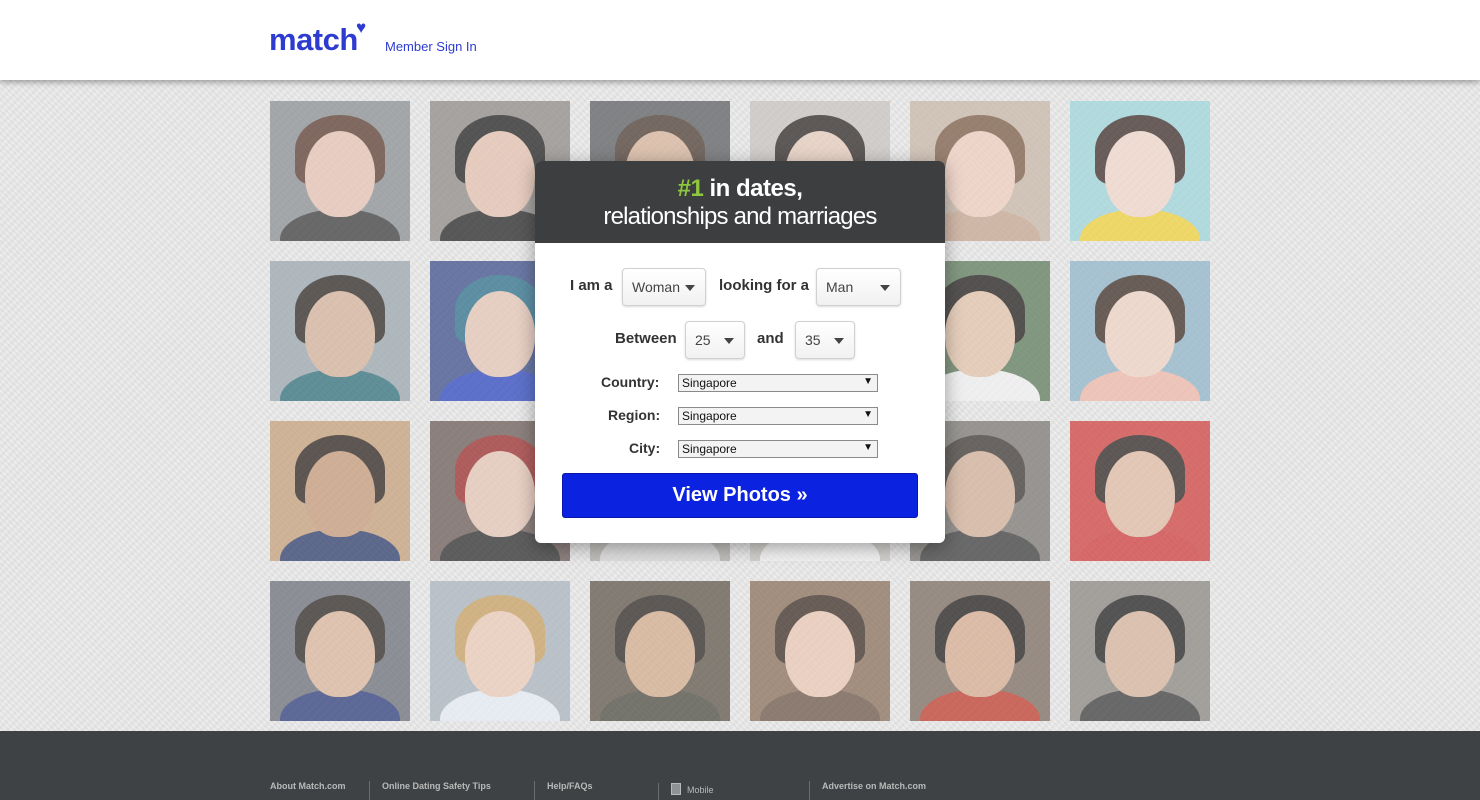 The image size is (1480, 800). I want to click on age-min-value: 25, so click(703, 340).